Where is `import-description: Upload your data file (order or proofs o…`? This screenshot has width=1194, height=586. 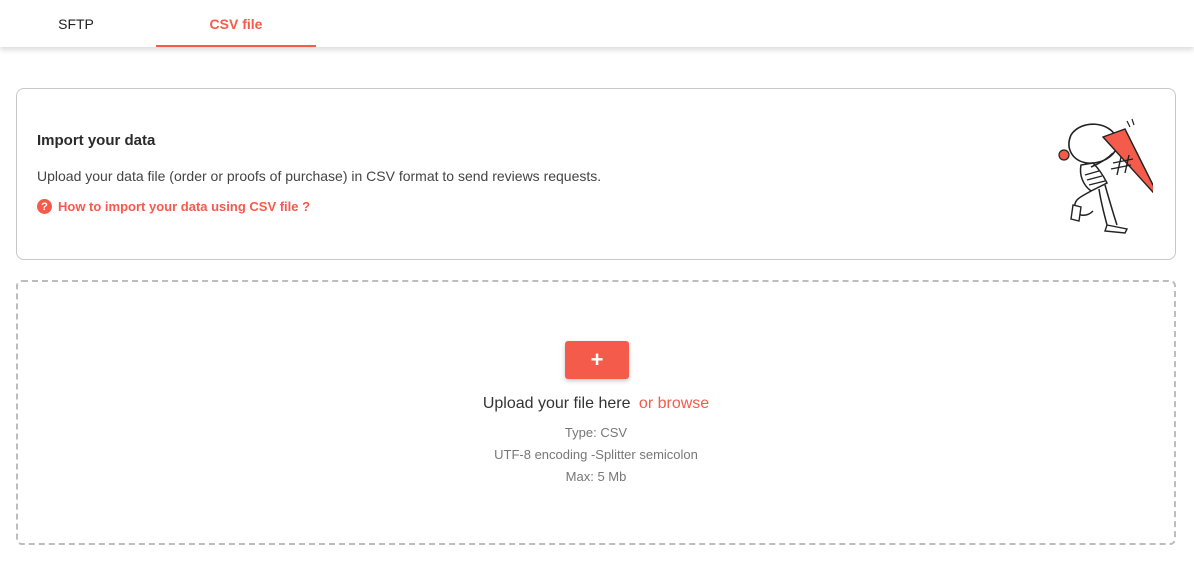
import-description: Upload your data file (order or proofs o… is located at coordinates (319, 176).